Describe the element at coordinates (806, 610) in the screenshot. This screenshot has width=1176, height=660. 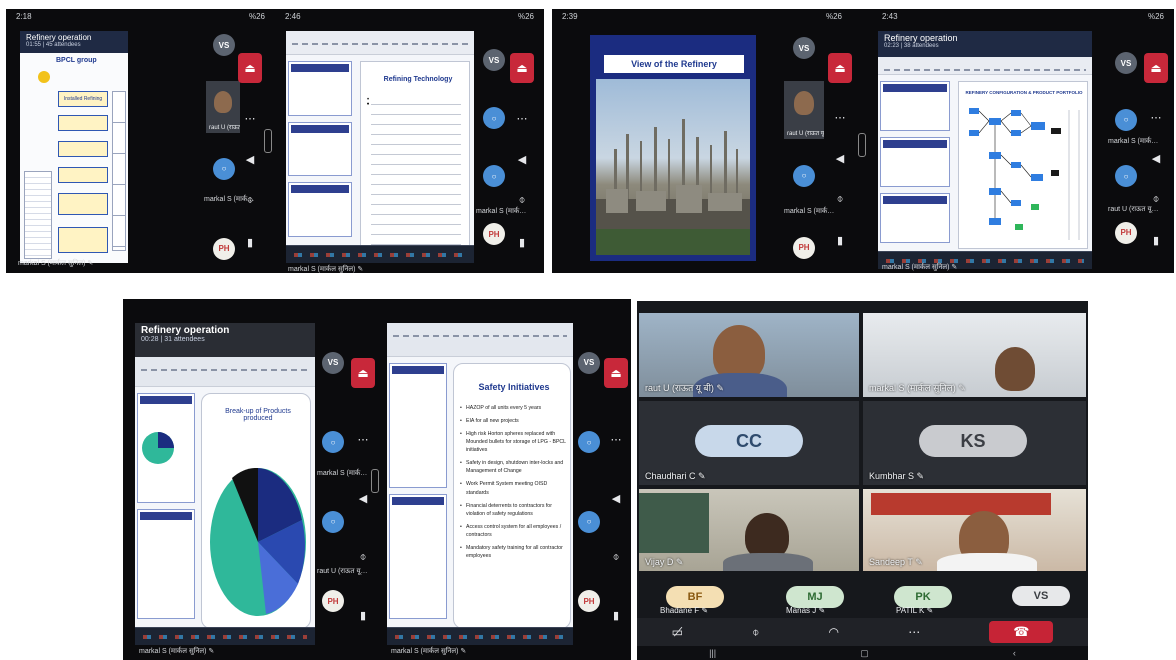
I see `participant-name: Manas J ✎` at that location.